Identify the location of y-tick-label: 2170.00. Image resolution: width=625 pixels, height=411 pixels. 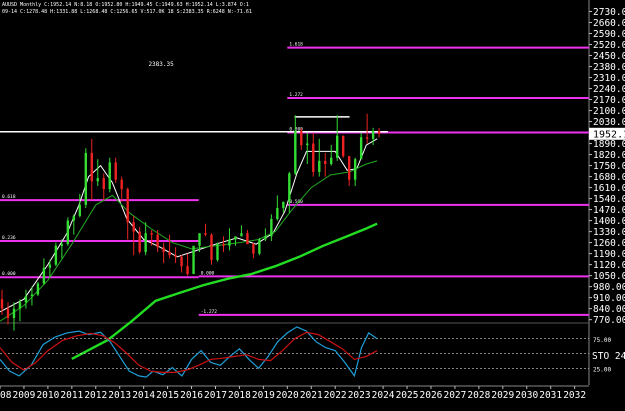
(609, 100).